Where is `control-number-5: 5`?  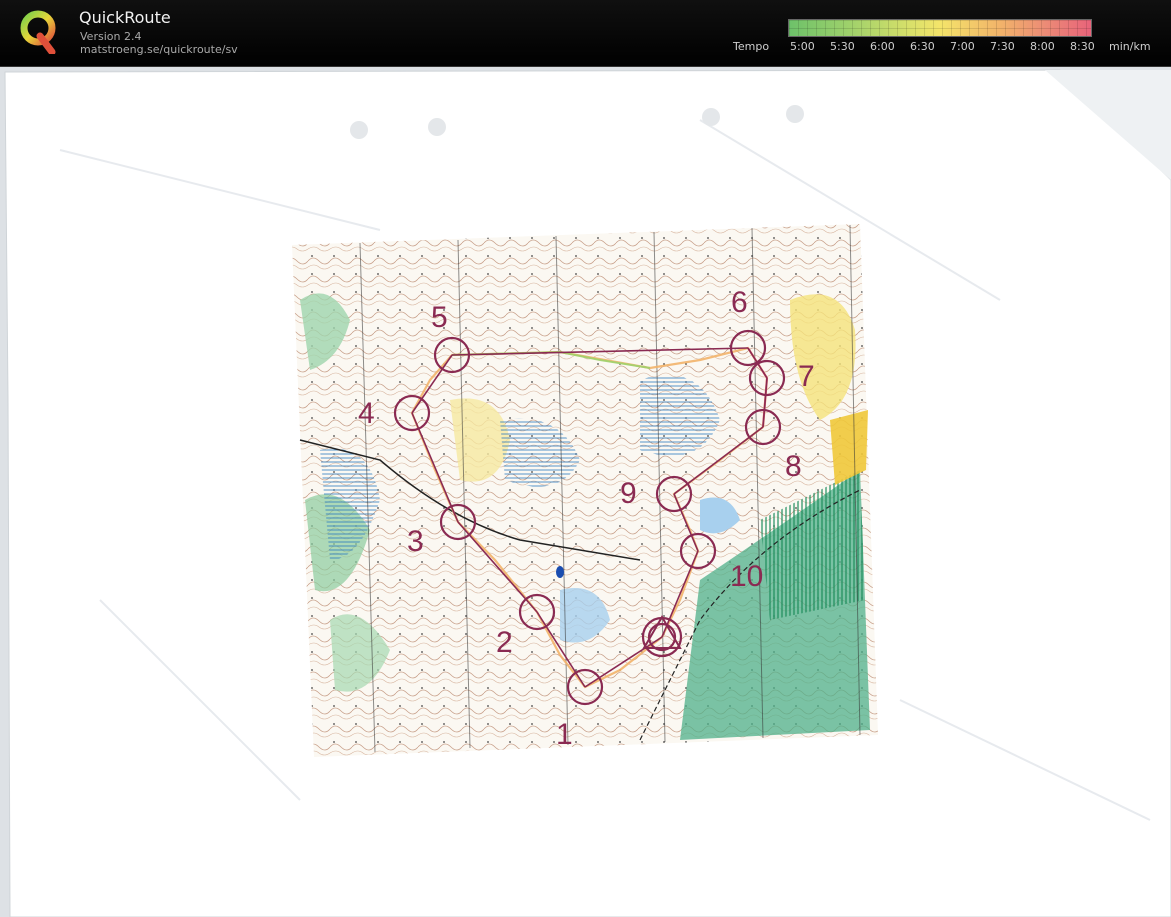 control-number-5: 5 is located at coordinates (439, 317).